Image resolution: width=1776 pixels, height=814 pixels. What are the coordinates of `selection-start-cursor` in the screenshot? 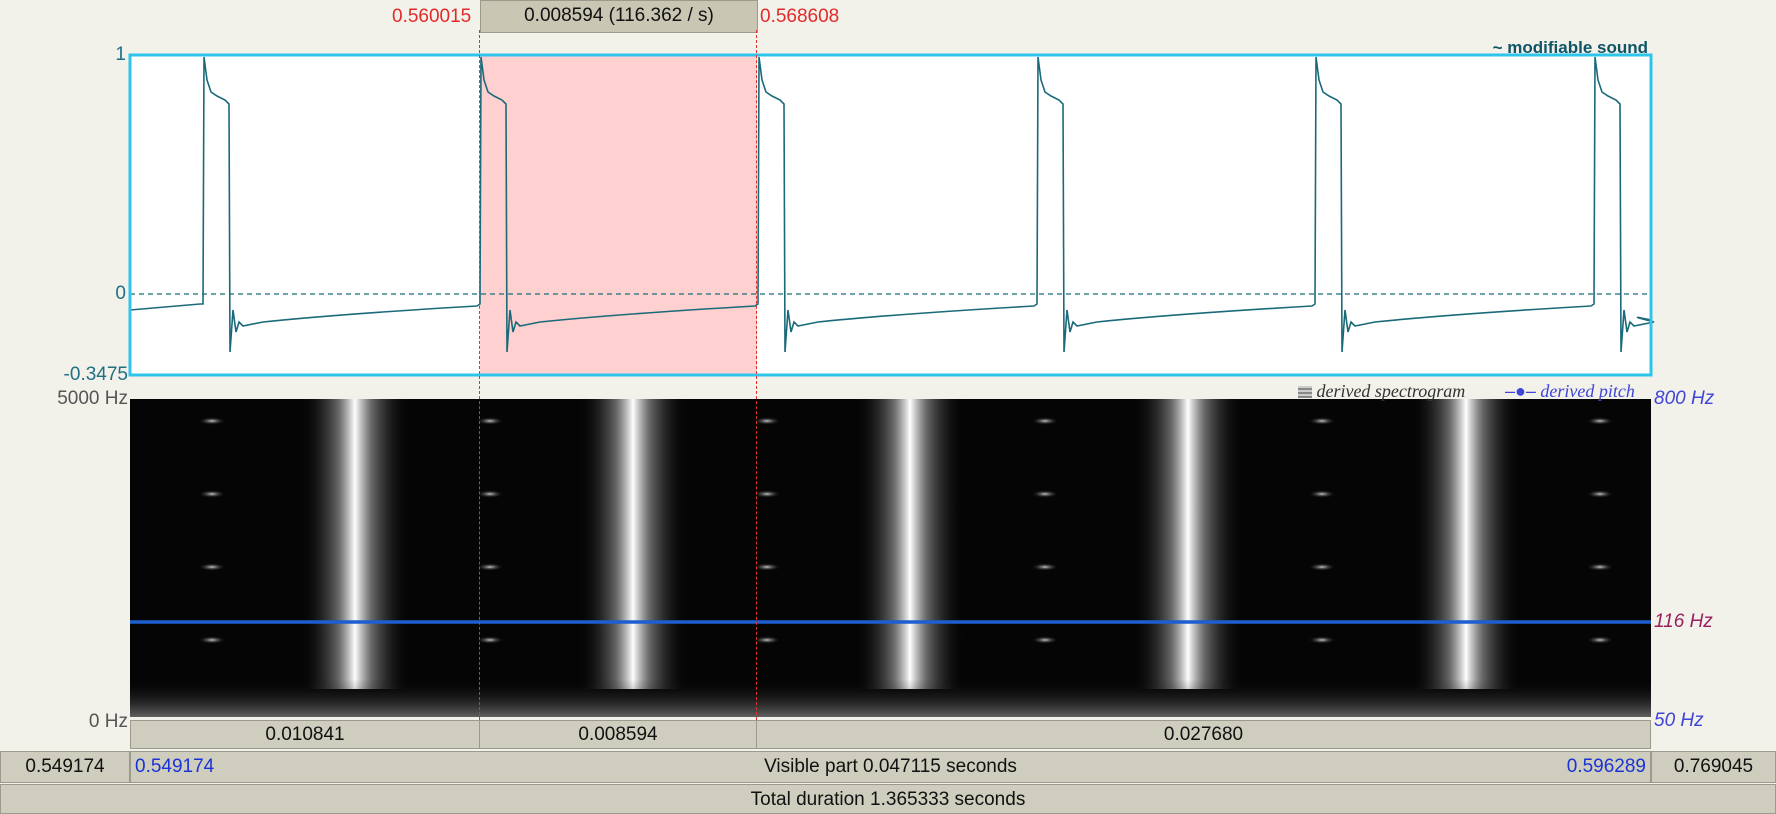 It's located at (479, 375).